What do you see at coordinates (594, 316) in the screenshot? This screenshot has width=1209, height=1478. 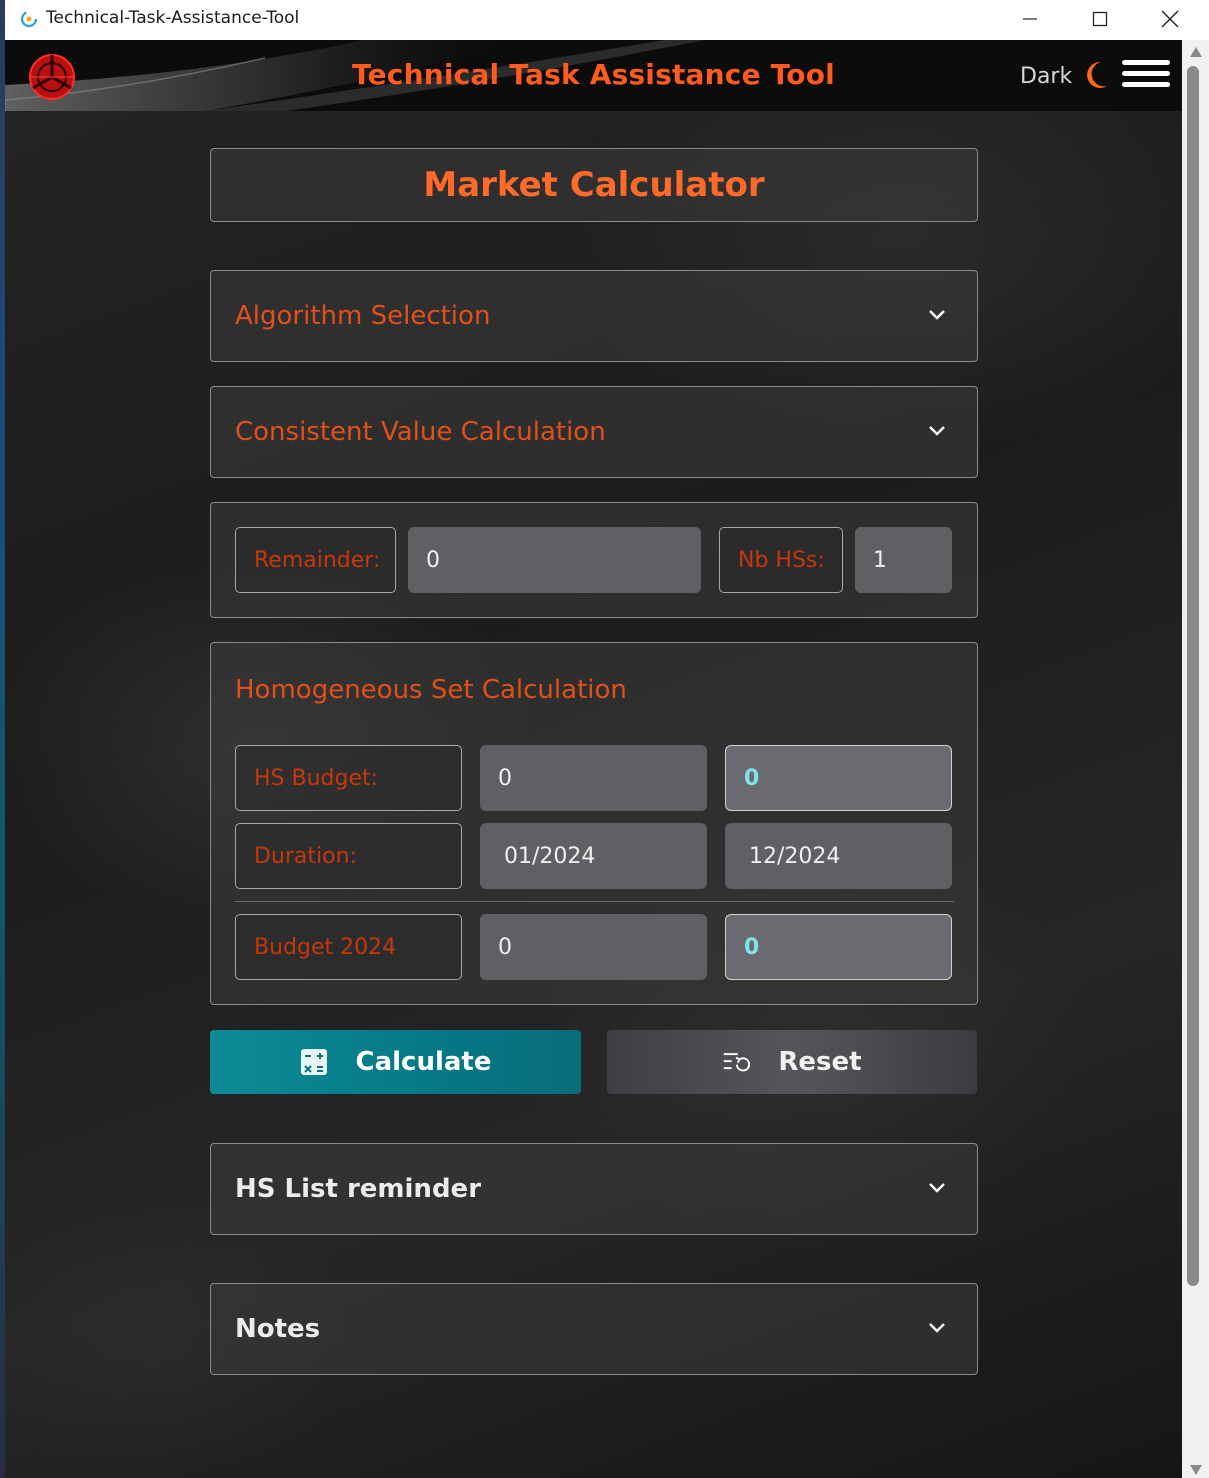 I see `accordion-algorithm-selection: Algorithm Selection` at bounding box center [594, 316].